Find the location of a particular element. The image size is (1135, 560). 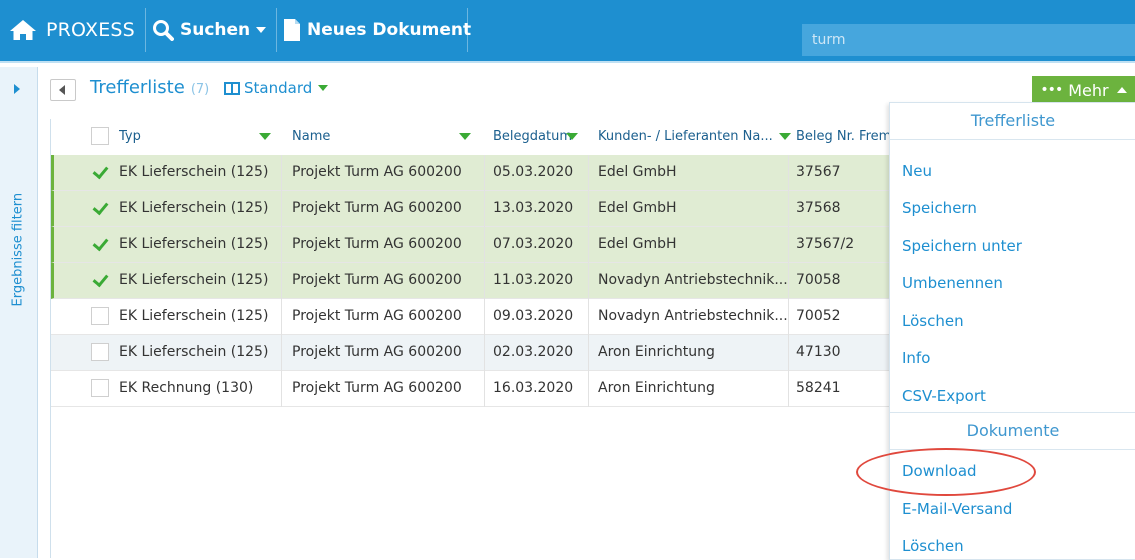

column-header-typ: Typ is located at coordinates (179, 136).